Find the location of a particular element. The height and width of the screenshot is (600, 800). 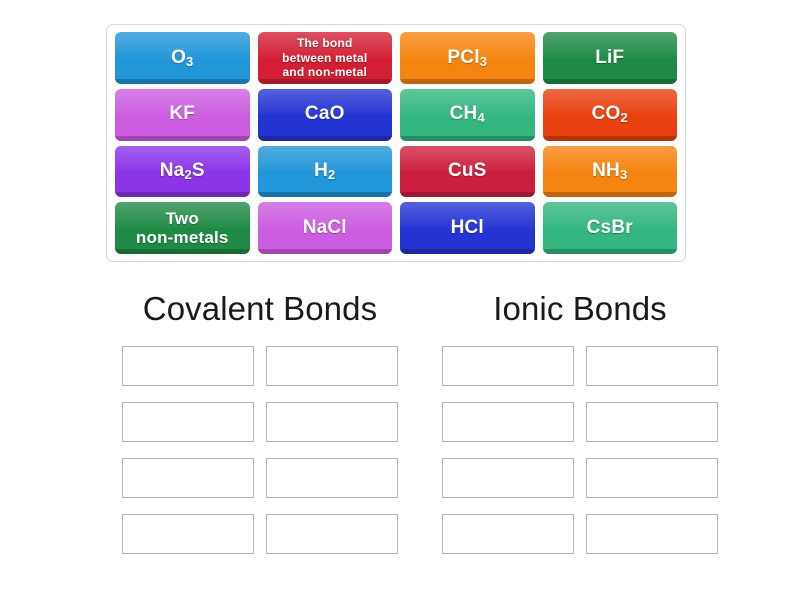

draggable-tile: CsBr is located at coordinates (609, 228).